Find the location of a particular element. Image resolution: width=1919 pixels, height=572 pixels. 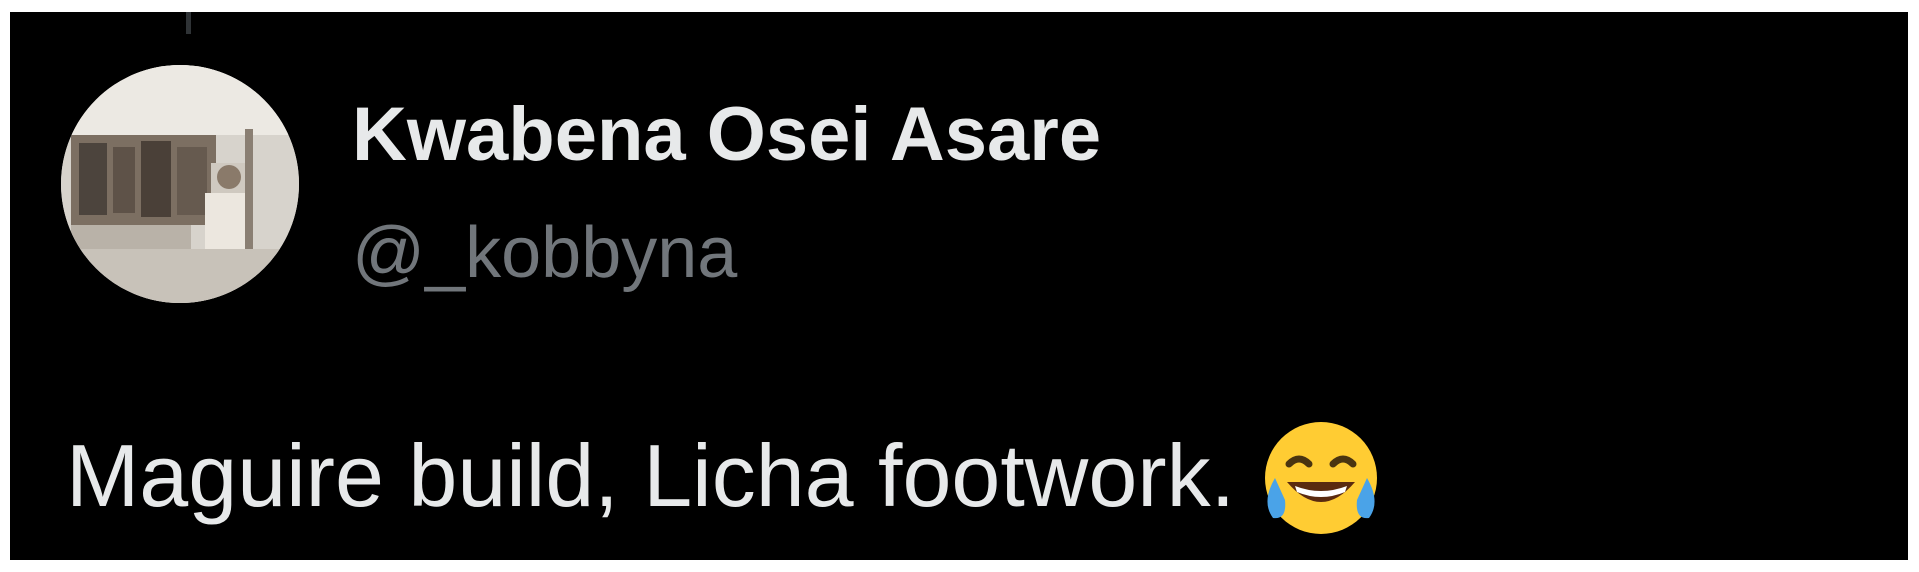

author-display-name: Kwabena Osei Asare is located at coordinates (726, 135).